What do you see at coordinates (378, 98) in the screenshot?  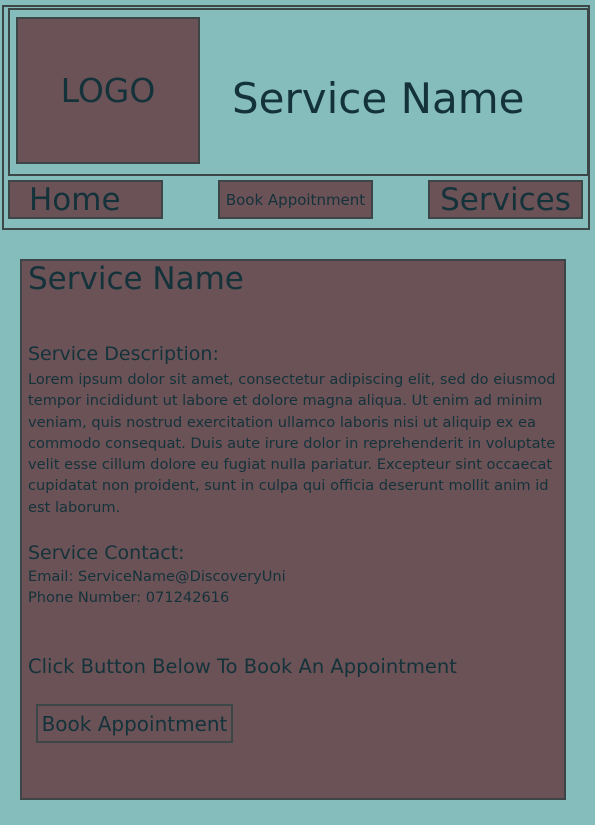 I see `site-title: Service Name` at bounding box center [378, 98].